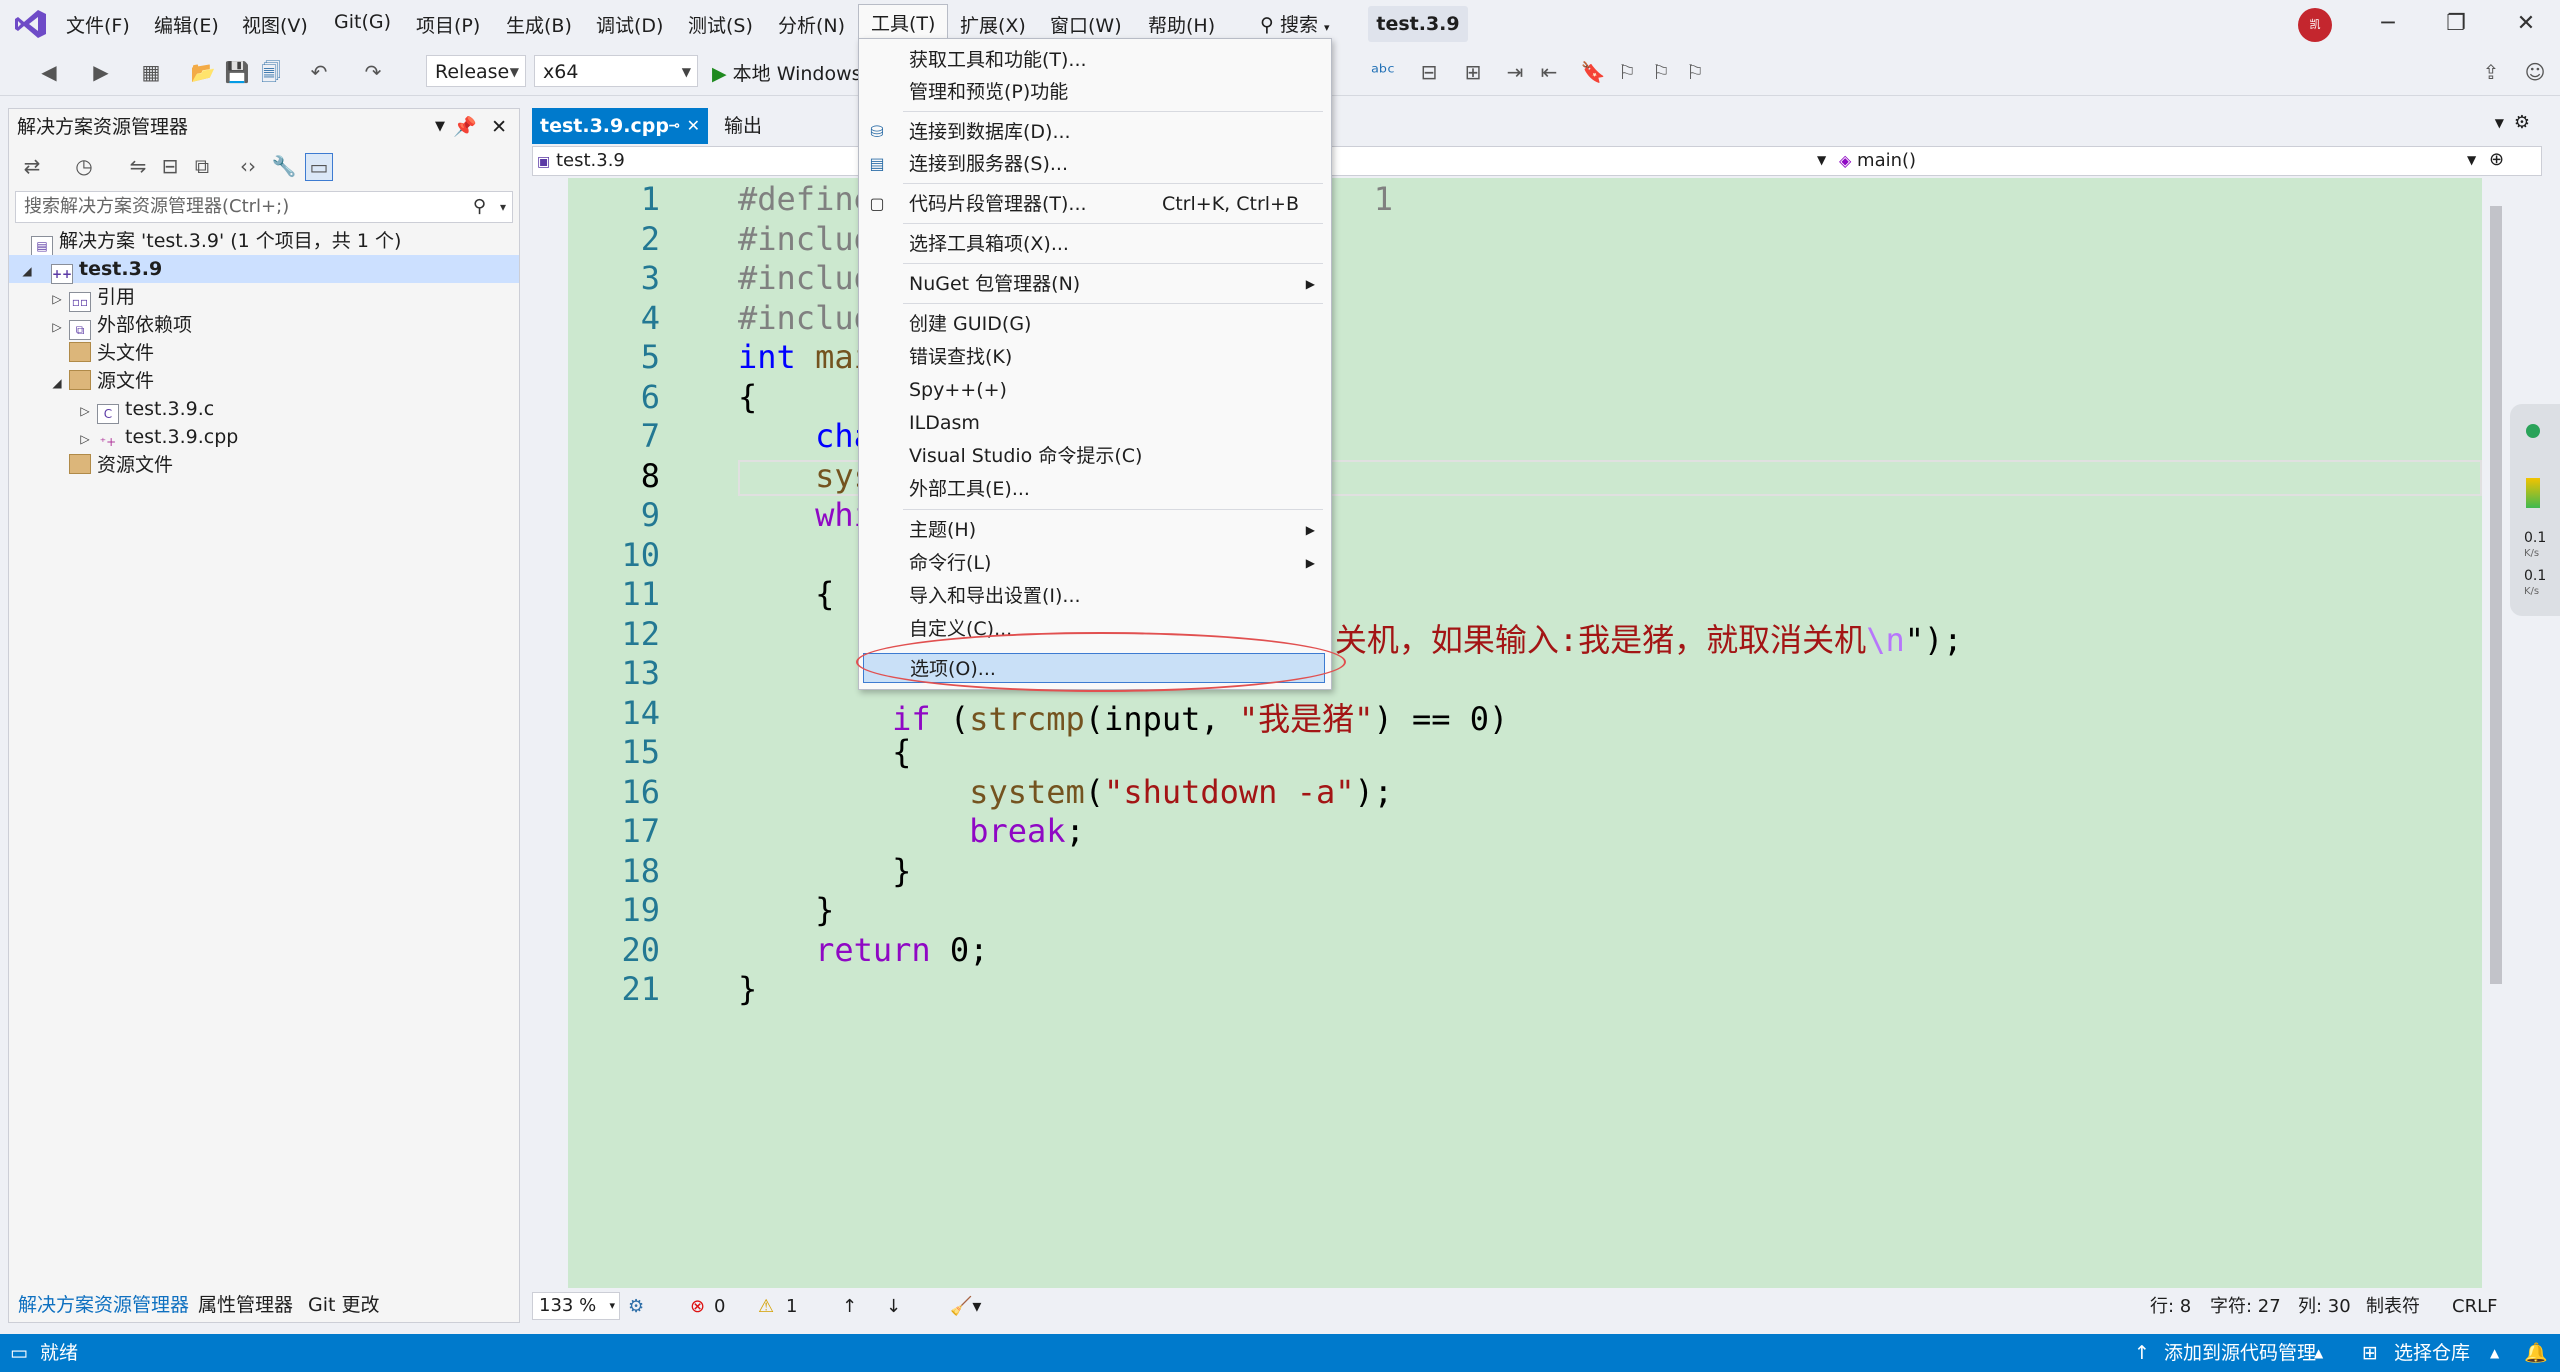 The width and height of the screenshot is (2560, 1372). What do you see at coordinates (1473, 72) in the screenshot?
I see `format-icon: ⊞` at bounding box center [1473, 72].